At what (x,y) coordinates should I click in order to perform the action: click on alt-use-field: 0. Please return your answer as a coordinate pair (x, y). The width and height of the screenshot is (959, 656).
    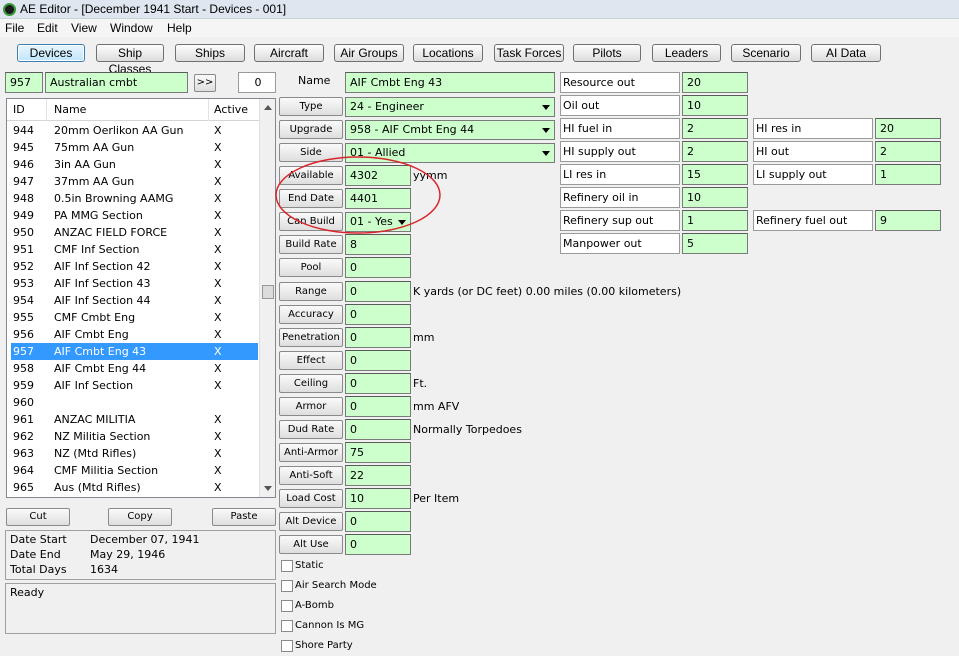
    Looking at the image, I should click on (378, 544).